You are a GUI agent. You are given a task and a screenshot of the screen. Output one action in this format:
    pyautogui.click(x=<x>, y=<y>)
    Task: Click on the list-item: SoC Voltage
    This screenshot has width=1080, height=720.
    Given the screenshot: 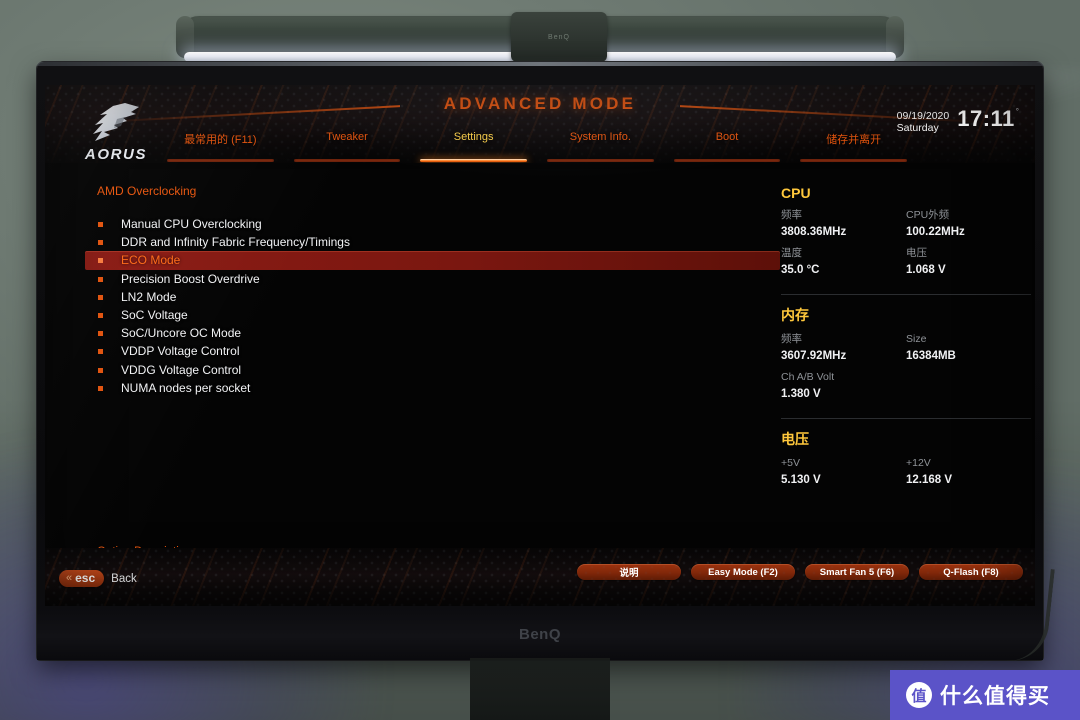 What is the action you would take?
    pyautogui.click(x=435, y=315)
    